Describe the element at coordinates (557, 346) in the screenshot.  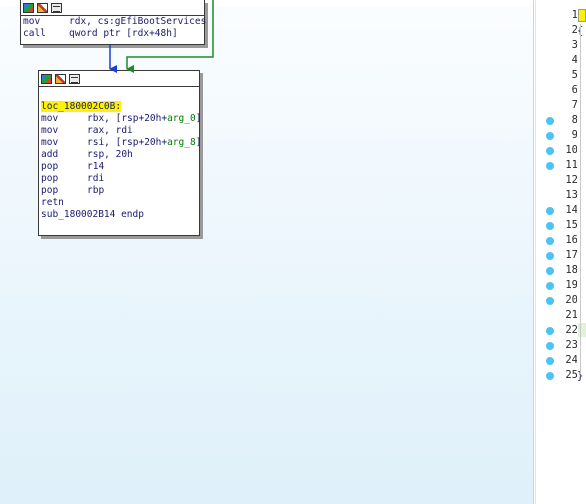
I see `gutter-line: 23` at that location.